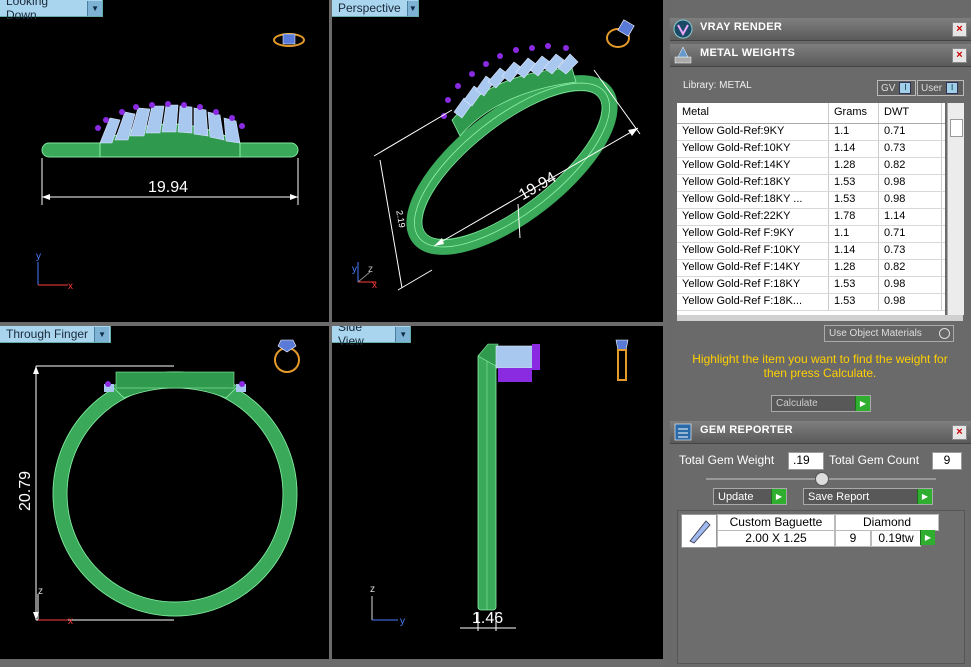 This screenshot has width=971, height=667. Describe the element at coordinates (683, 29) in the screenshot. I see `vray-icon` at that location.